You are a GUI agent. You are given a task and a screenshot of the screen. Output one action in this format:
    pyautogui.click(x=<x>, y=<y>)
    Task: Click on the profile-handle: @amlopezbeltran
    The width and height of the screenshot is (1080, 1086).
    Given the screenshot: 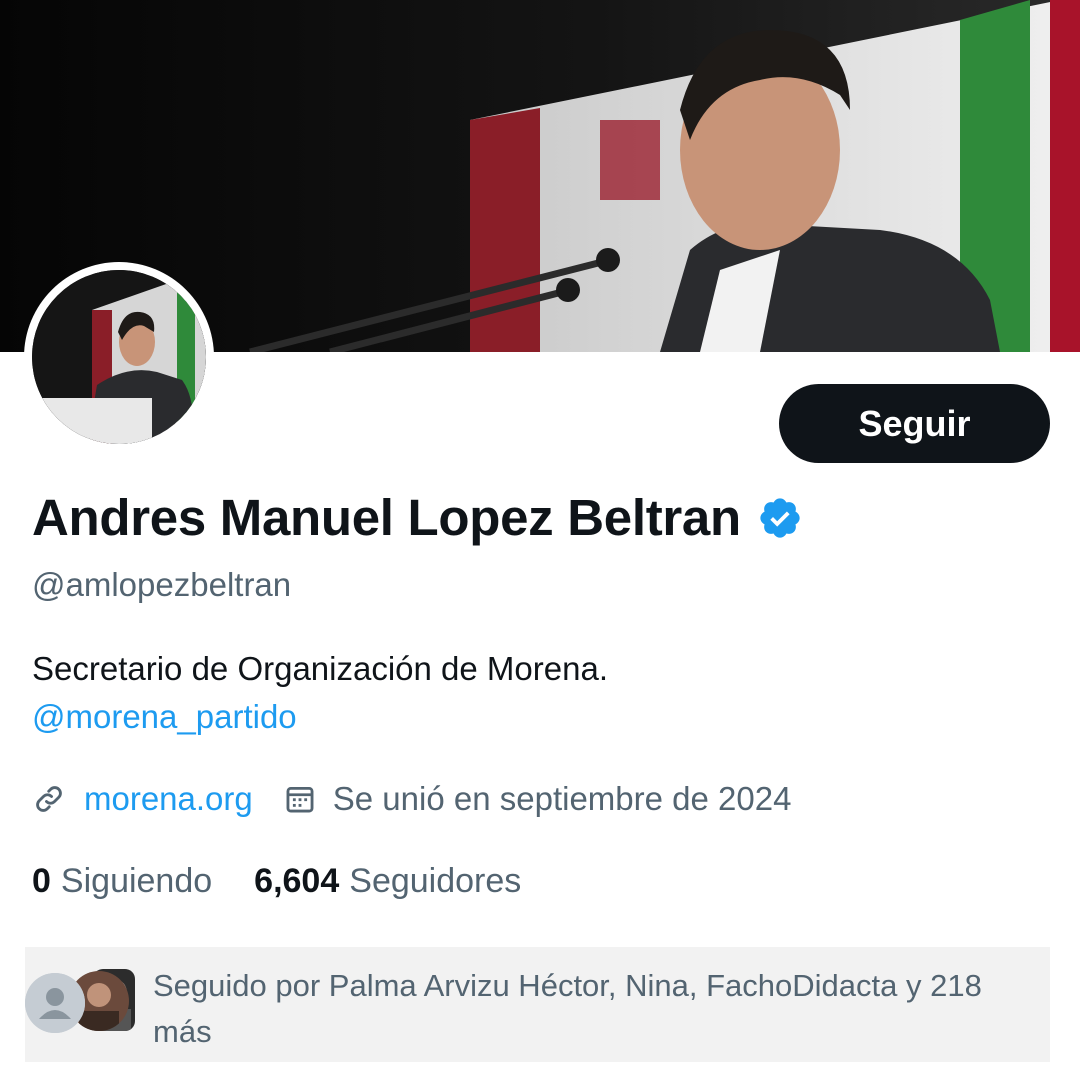 What is the action you would take?
    pyautogui.click(x=162, y=584)
    